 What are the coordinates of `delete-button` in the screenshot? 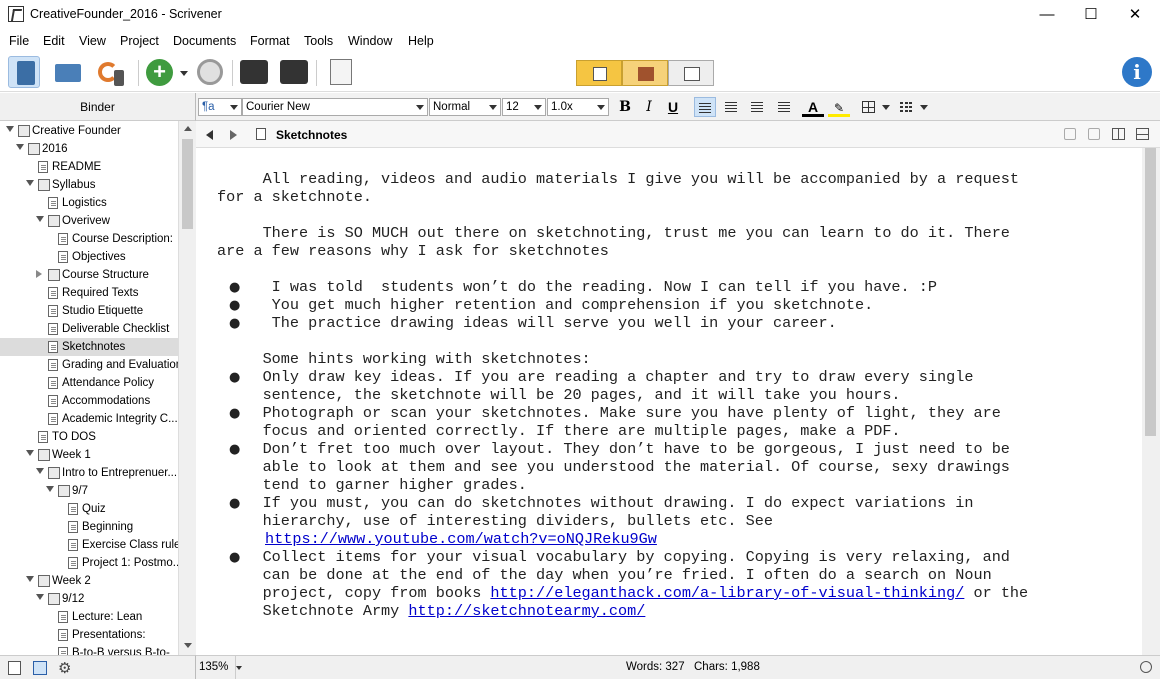 It's located at (210, 72).